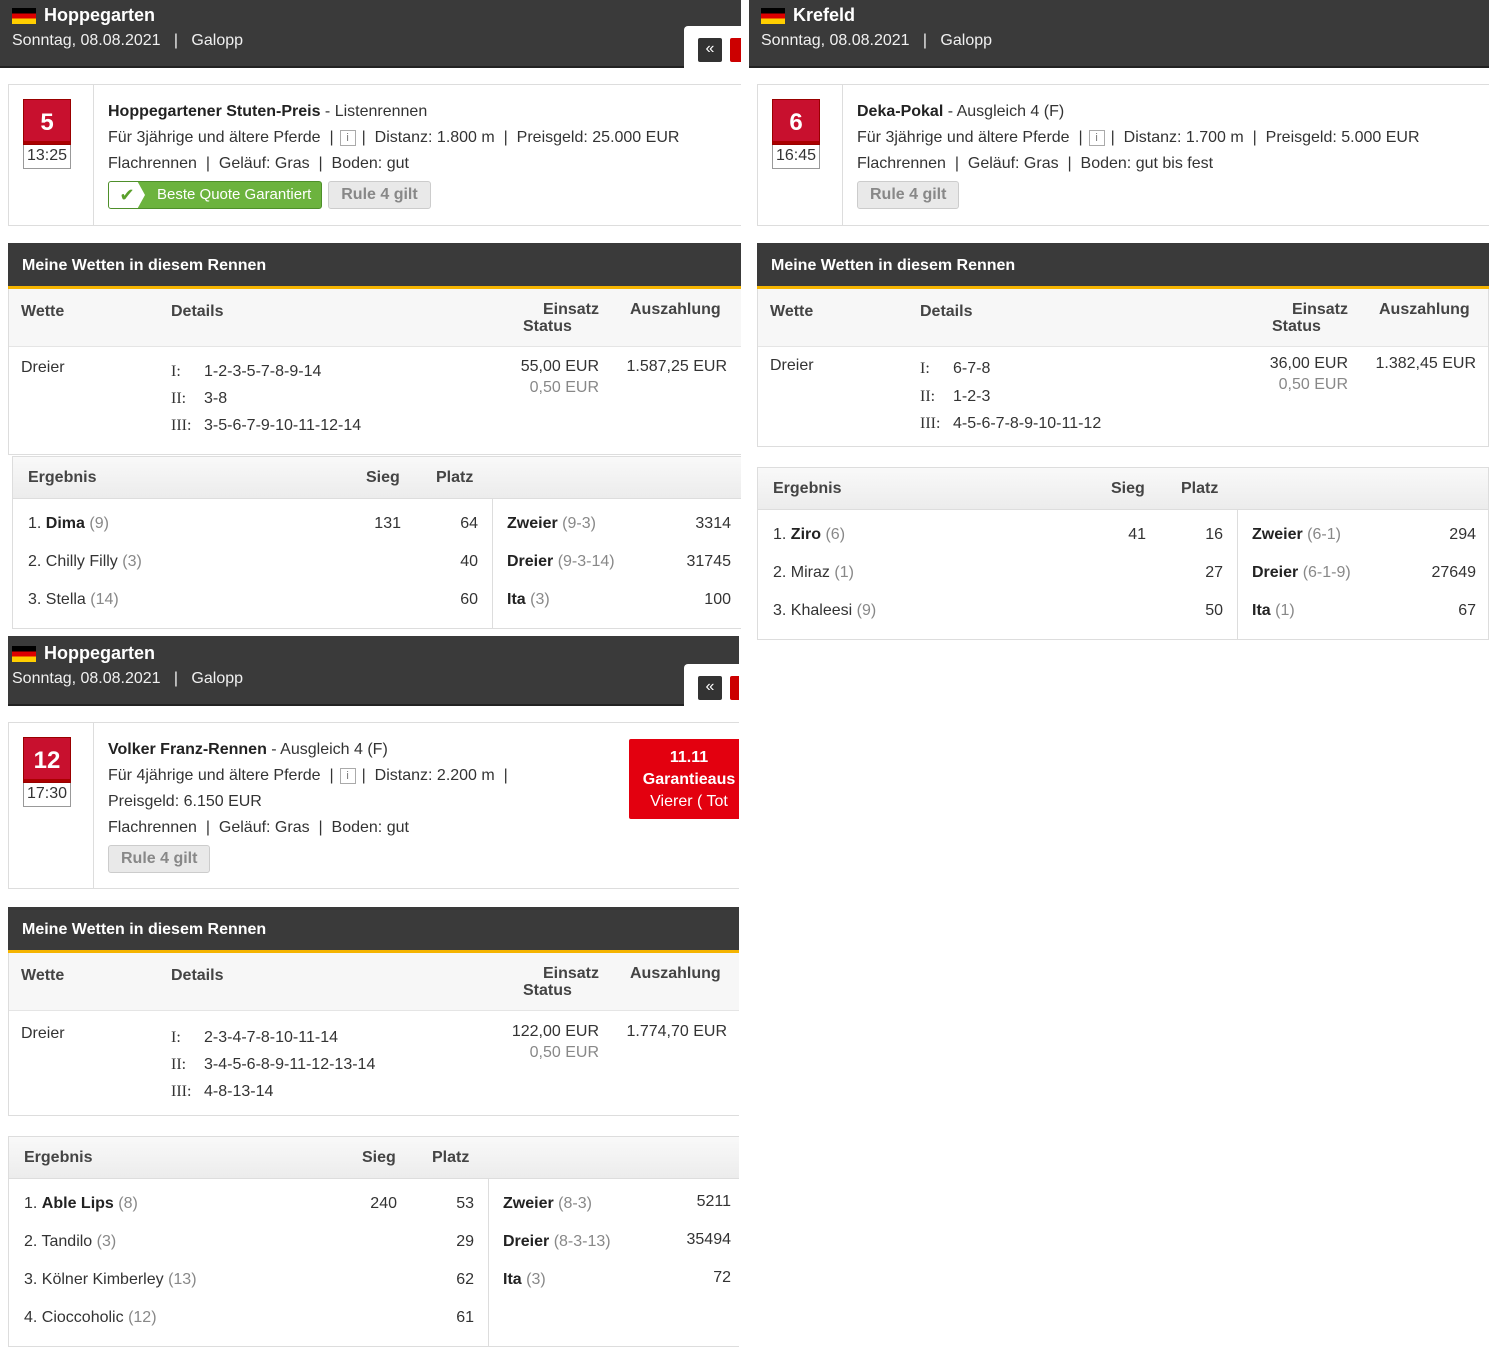 Image resolution: width=1489 pixels, height=1349 pixels. I want to click on bet-payout: 1.774,70 EUR, so click(676, 1031).